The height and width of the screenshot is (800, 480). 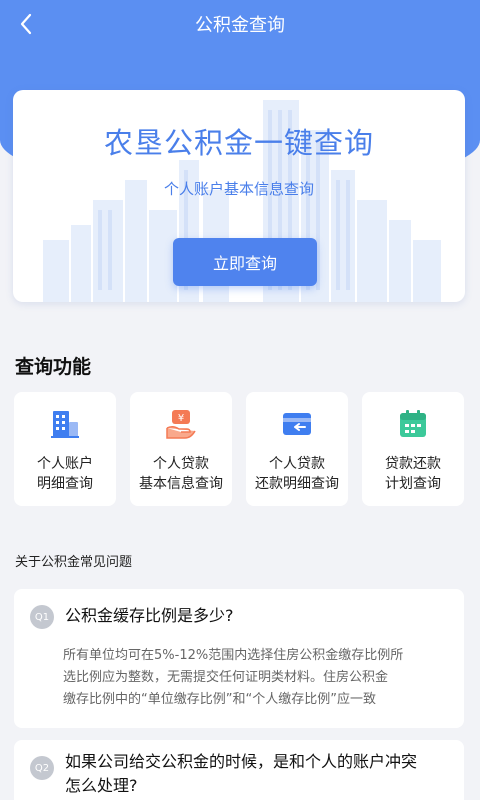 I want to click on faq-question-line: 怎么处理?, so click(x=101, y=785).